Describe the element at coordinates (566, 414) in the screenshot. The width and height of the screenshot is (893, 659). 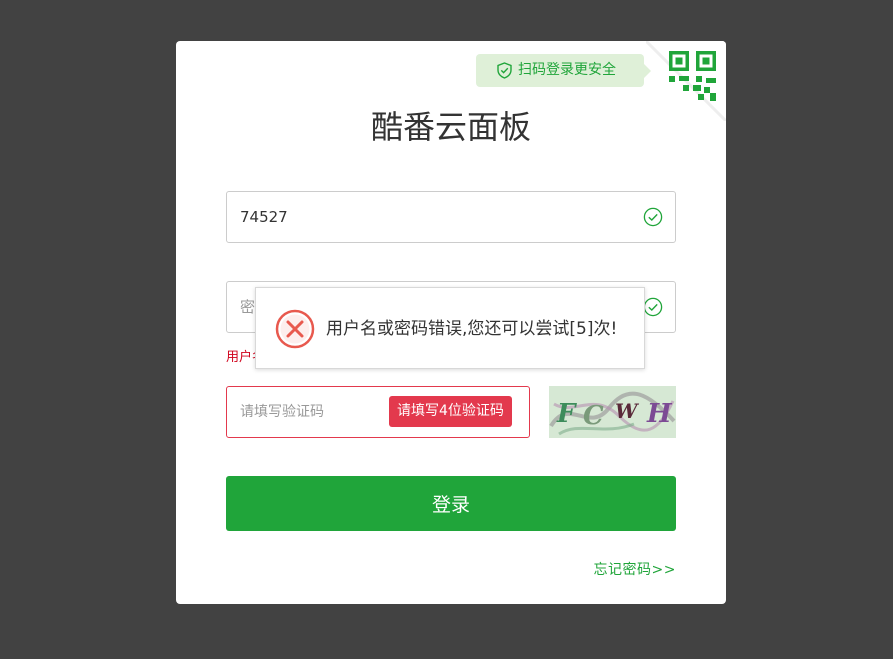
I see `captcha-char: F` at that location.